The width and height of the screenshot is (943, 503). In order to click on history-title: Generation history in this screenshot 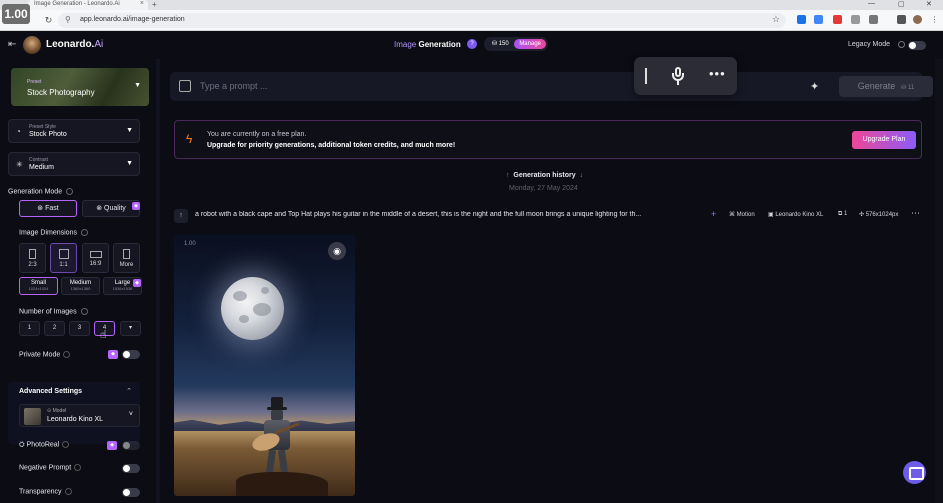, I will do `click(544, 175)`.